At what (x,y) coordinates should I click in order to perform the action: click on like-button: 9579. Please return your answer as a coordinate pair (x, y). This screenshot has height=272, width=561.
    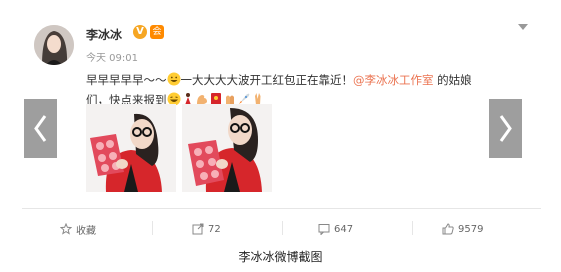
    Looking at the image, I should click on (462, 229).